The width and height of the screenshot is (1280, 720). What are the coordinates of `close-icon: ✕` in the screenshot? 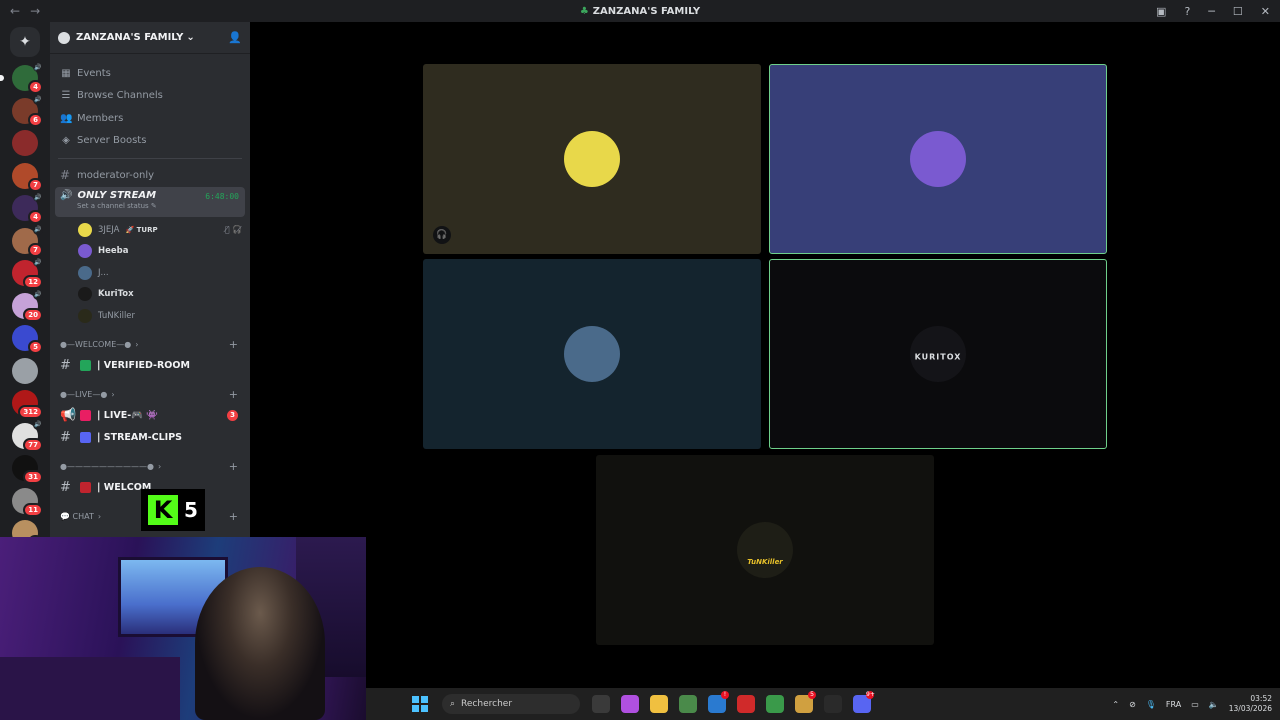 It's located at (1265, 11).